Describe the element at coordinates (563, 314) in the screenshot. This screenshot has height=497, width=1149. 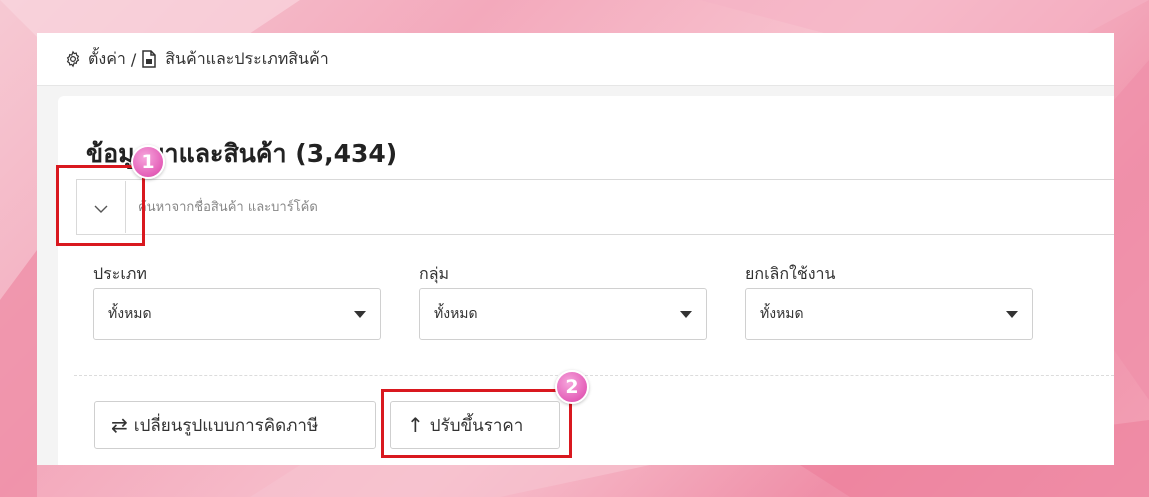
I see `filter-group-select: ทั้งหมด` at that location.